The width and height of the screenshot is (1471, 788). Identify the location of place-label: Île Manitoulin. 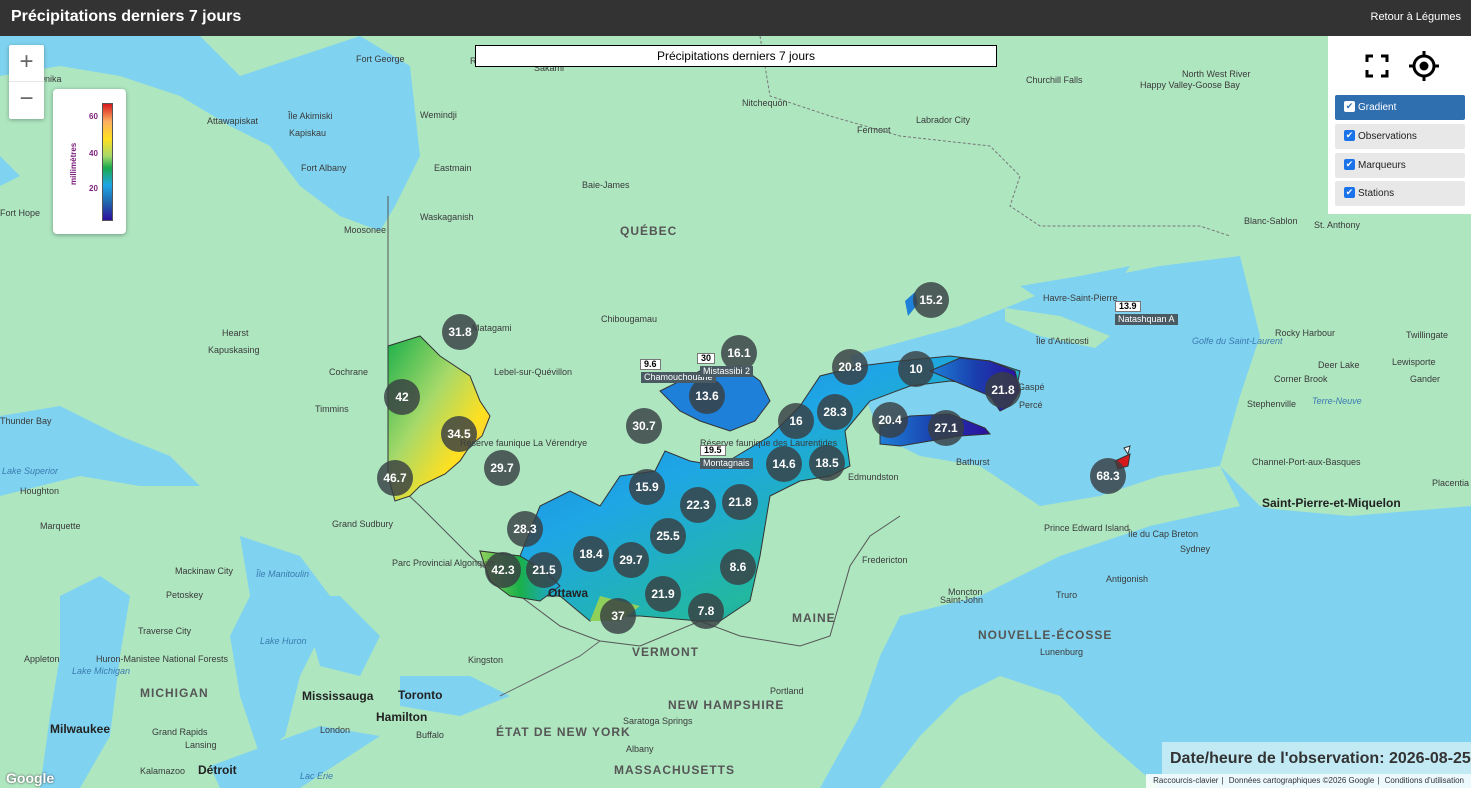
(283, 574).